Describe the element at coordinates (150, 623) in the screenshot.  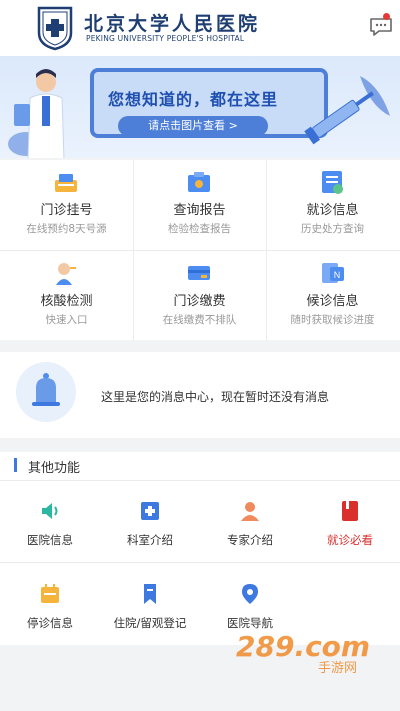
I see `function-label: 住院/留观登记` at that location.